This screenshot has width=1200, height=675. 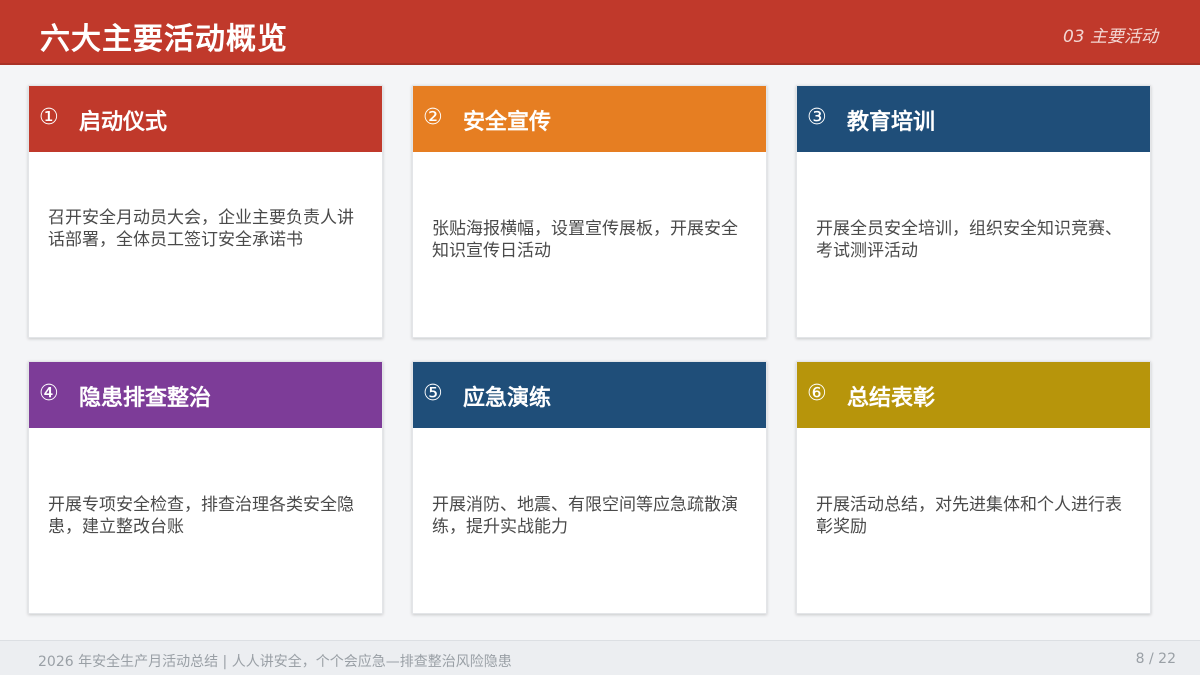 I want to click on card-title: 教育培训, so click(x=891, y=122).